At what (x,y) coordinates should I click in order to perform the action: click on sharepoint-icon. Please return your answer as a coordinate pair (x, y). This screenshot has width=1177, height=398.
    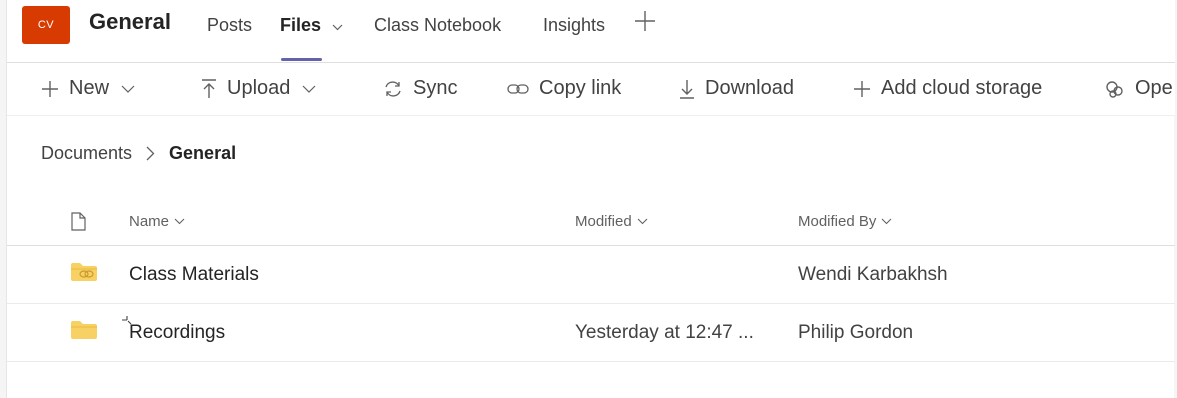
    Looking at the image, I should click on (1115, 89).